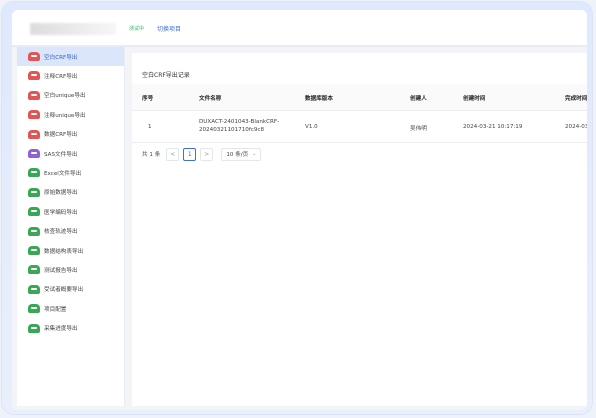 This screenshot has height=418, width=596. I want to click on sidebar-item-label: 核查轨迹导出, so click(61, 232).